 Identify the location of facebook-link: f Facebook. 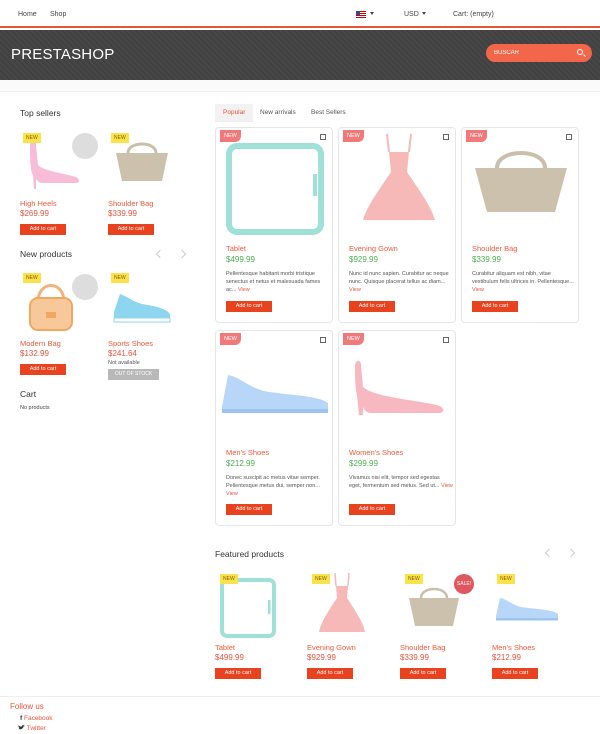
(36, 718).